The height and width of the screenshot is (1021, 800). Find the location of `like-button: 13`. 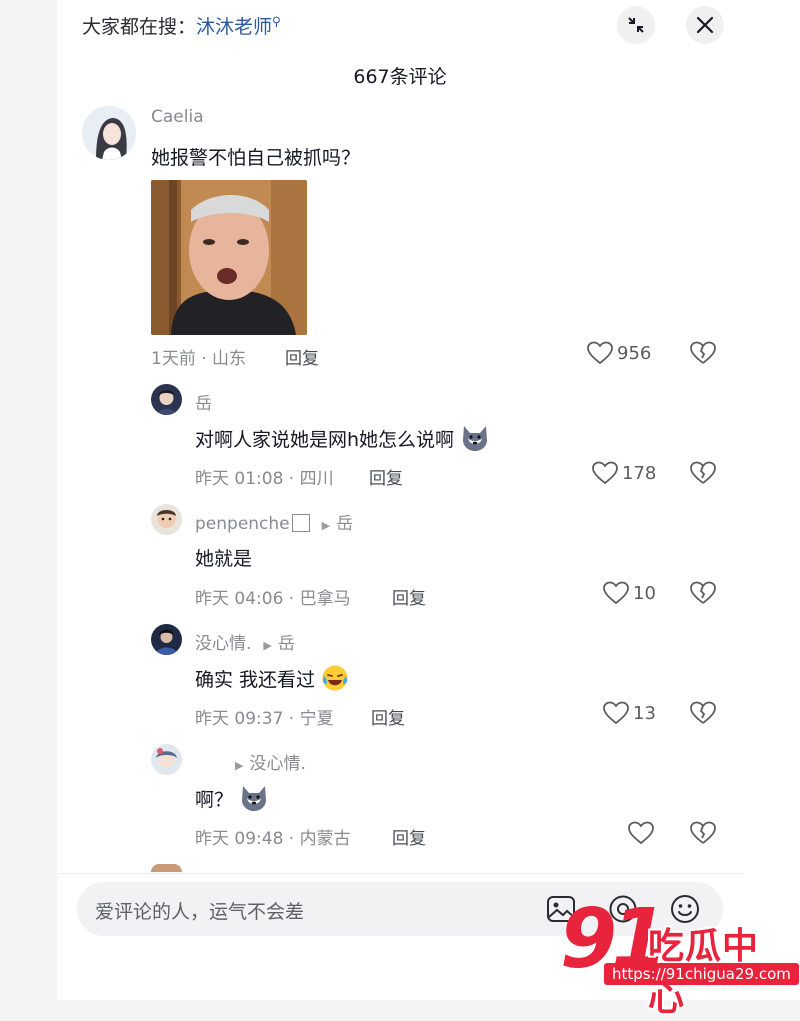

like-button: 13 is located at coordinates (629, 713).